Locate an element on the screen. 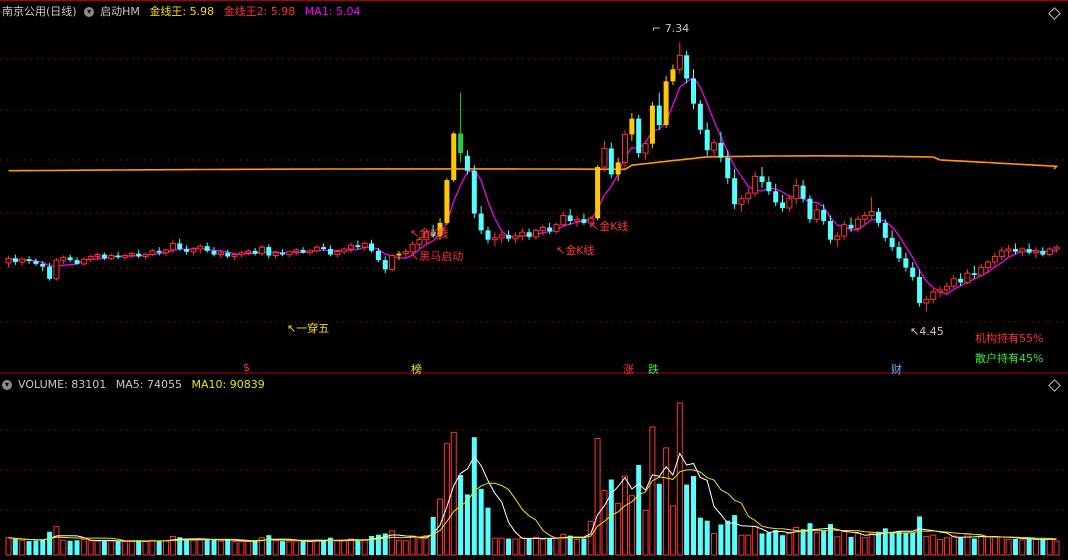 Image resolution: width=1068 pixels, height=560 pixels. stock-name: 南京公用(日线) is located at coordinates (39, 11).